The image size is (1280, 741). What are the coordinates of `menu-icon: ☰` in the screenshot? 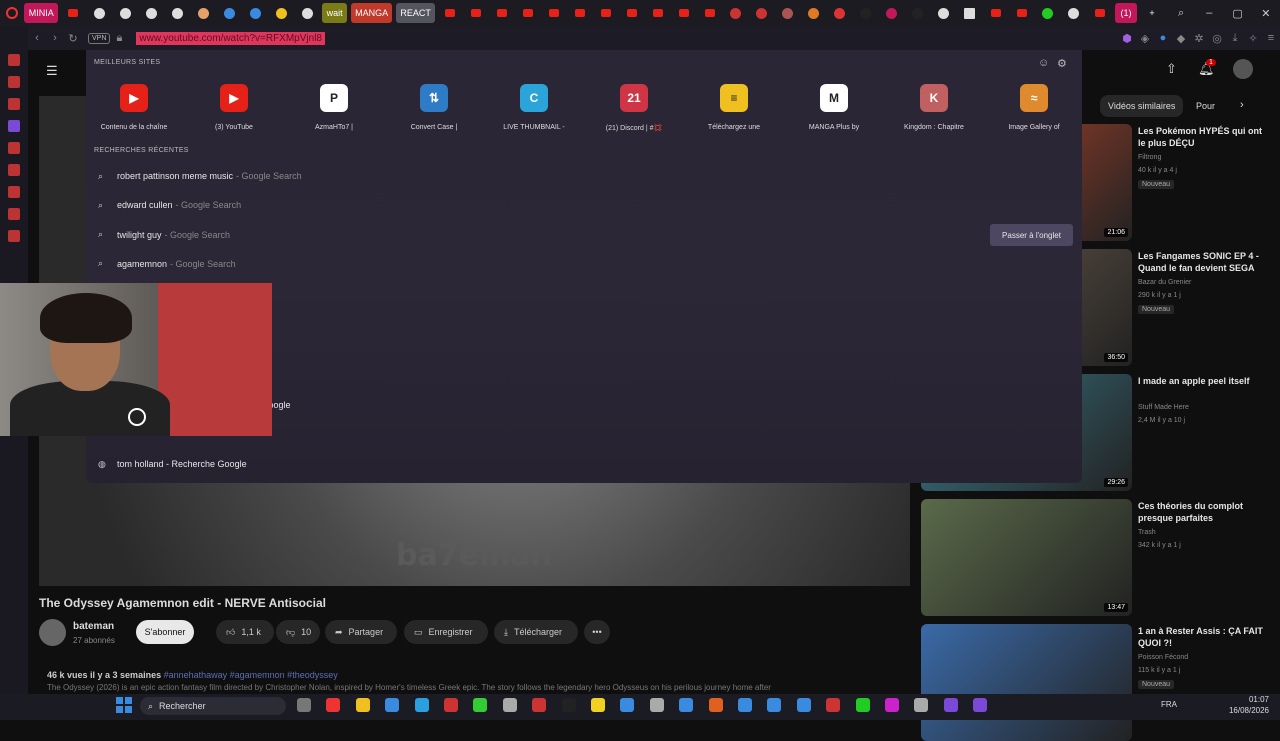 It's located at (52, 71).